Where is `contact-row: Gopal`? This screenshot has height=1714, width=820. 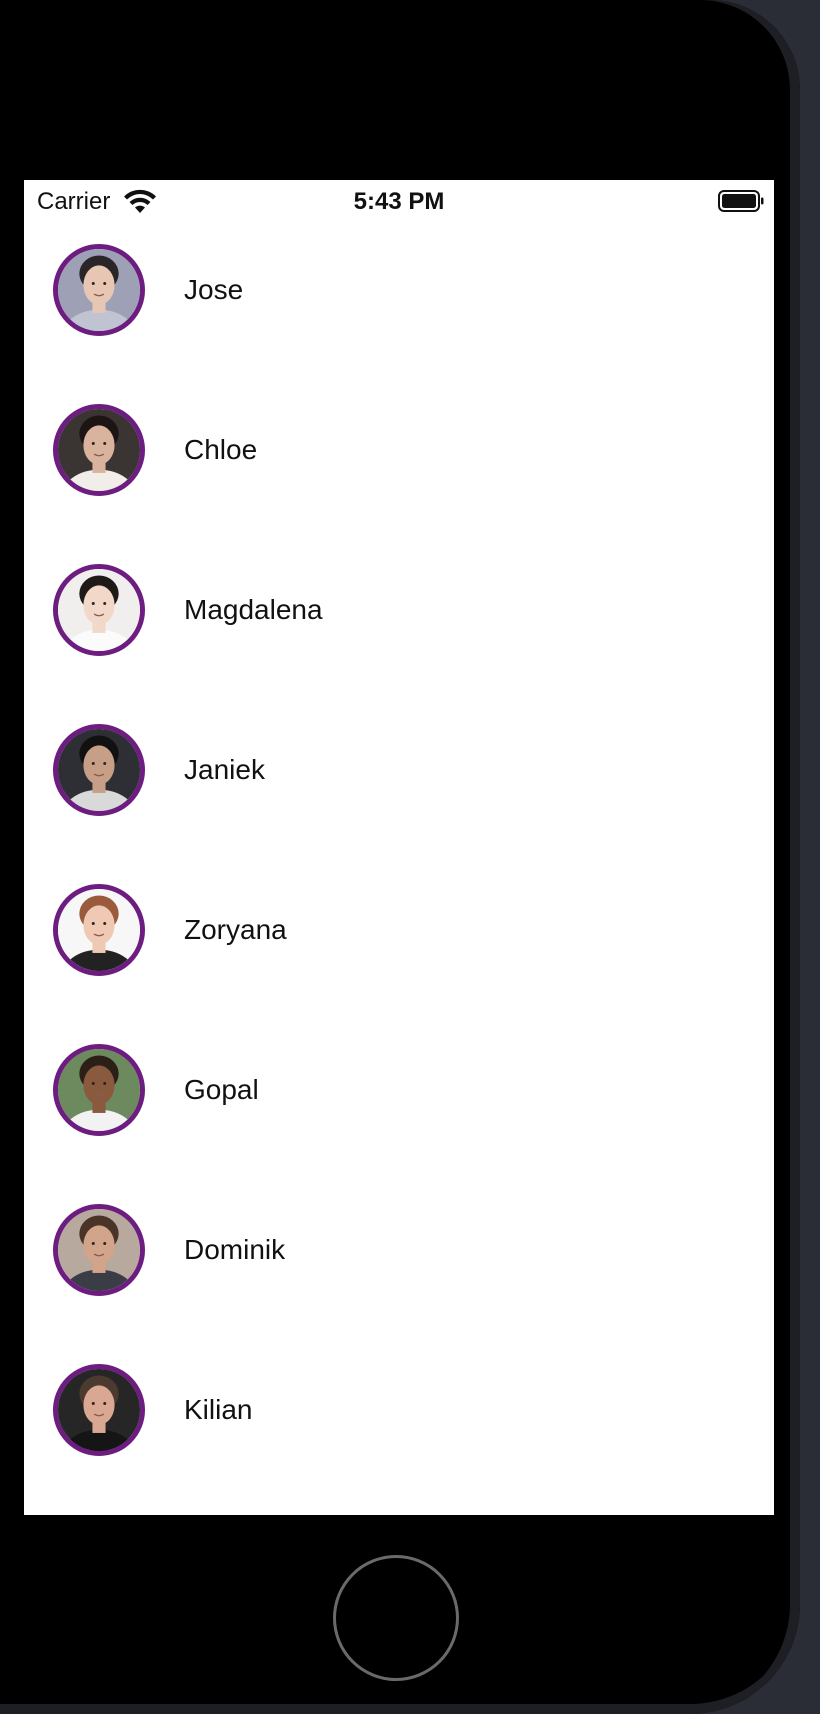 contact-row: Gopal is located at coordinates (399, 1124).